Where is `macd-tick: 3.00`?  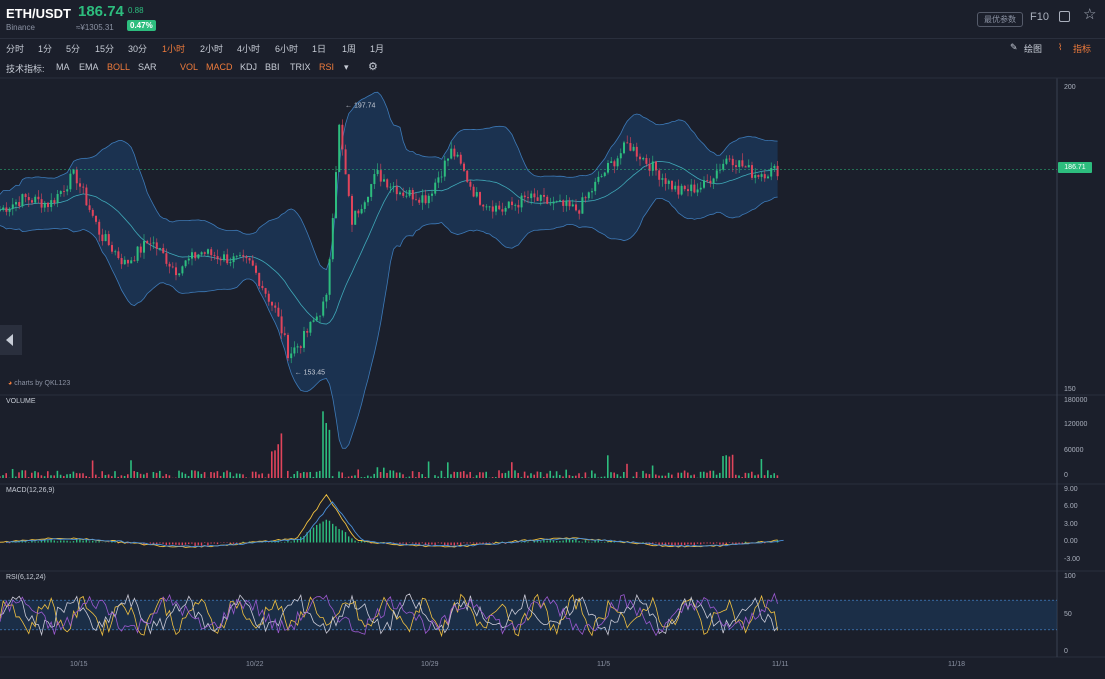 macd-tick: 3.00 is located at coordinates (1071, 524).